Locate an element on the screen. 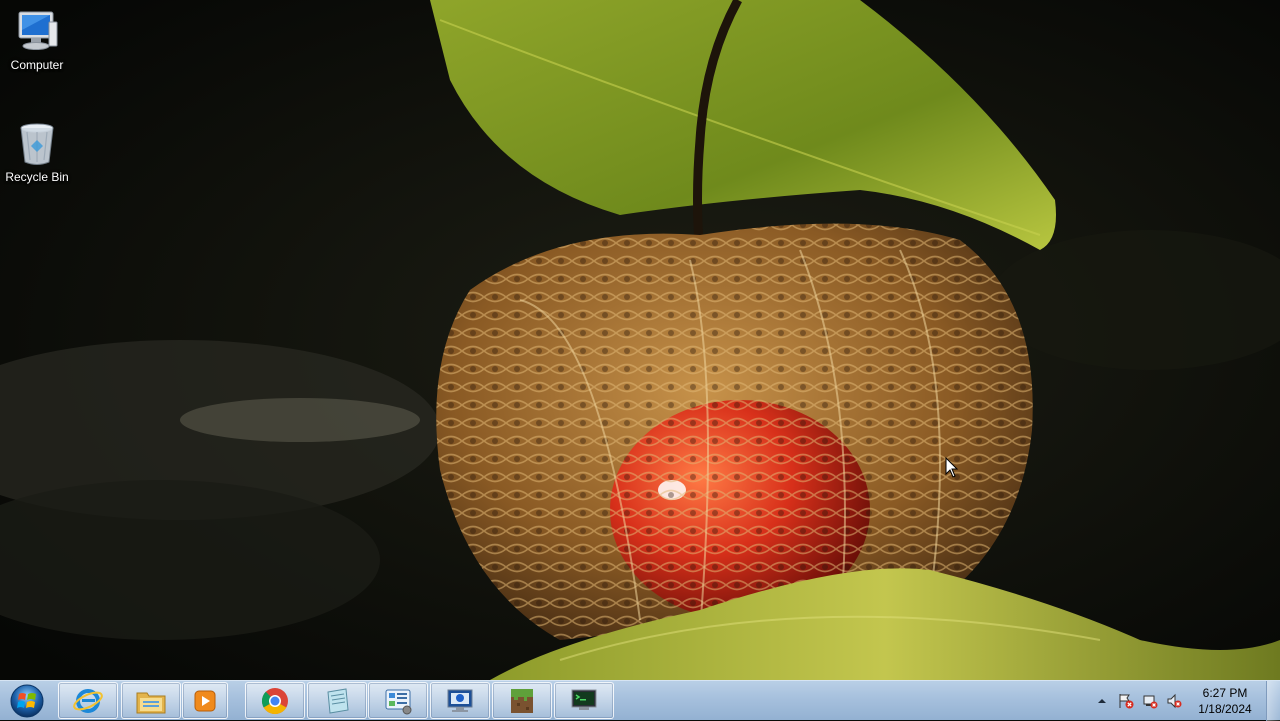 This screenshot has width=1280, height=721. taskbar-button-minecraft is located at coordinates (522, 700).